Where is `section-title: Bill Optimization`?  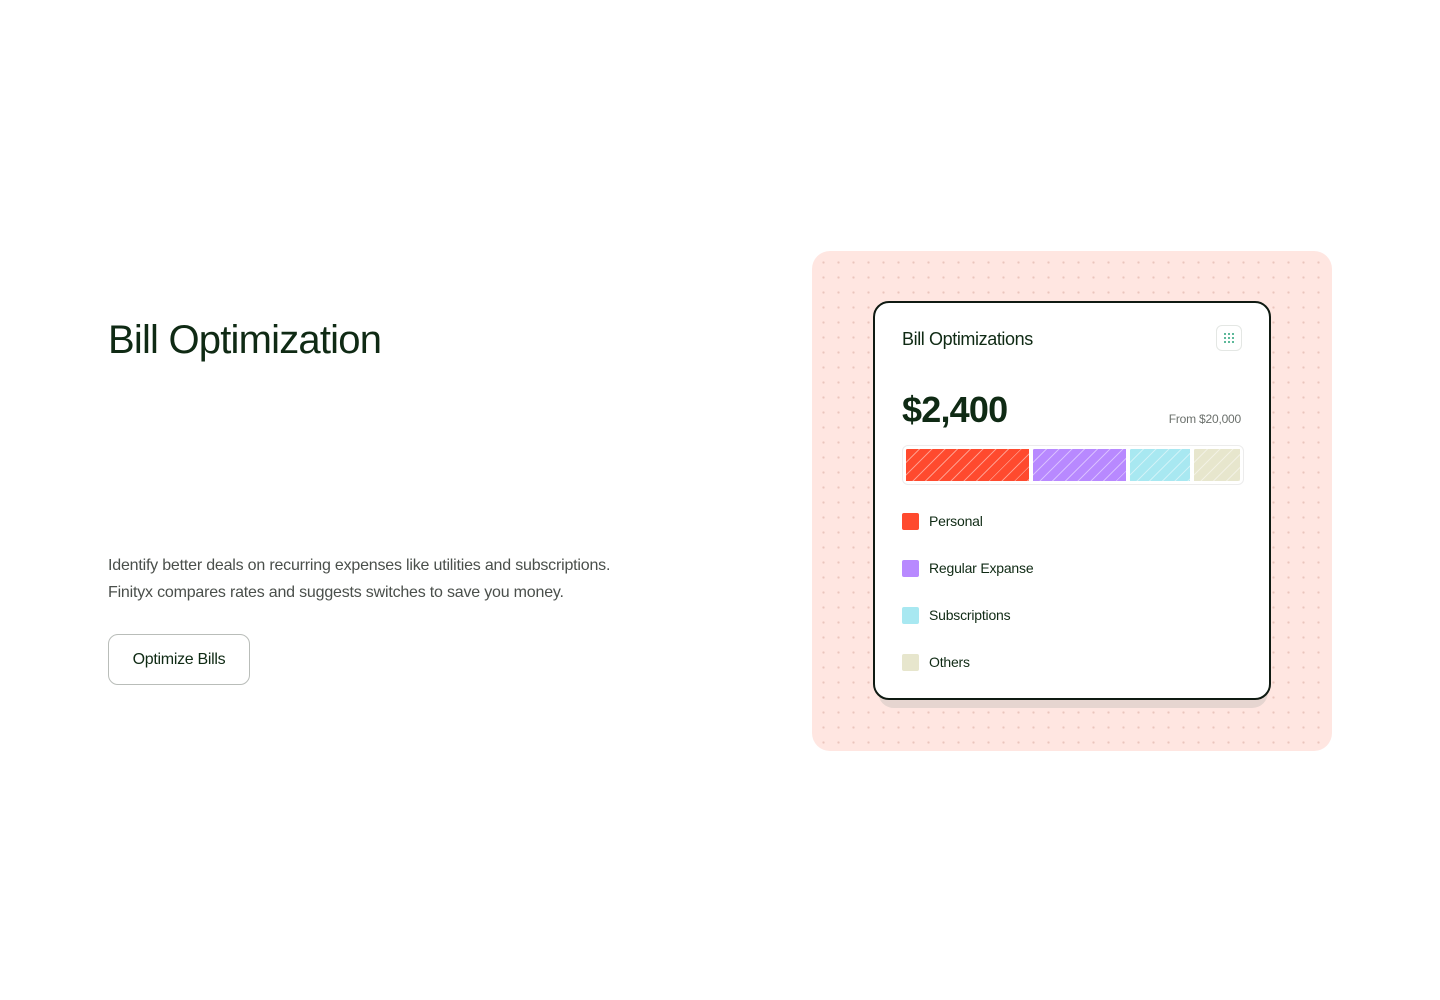 section-title: Bill Optimization is located at coordinates (245, 340).